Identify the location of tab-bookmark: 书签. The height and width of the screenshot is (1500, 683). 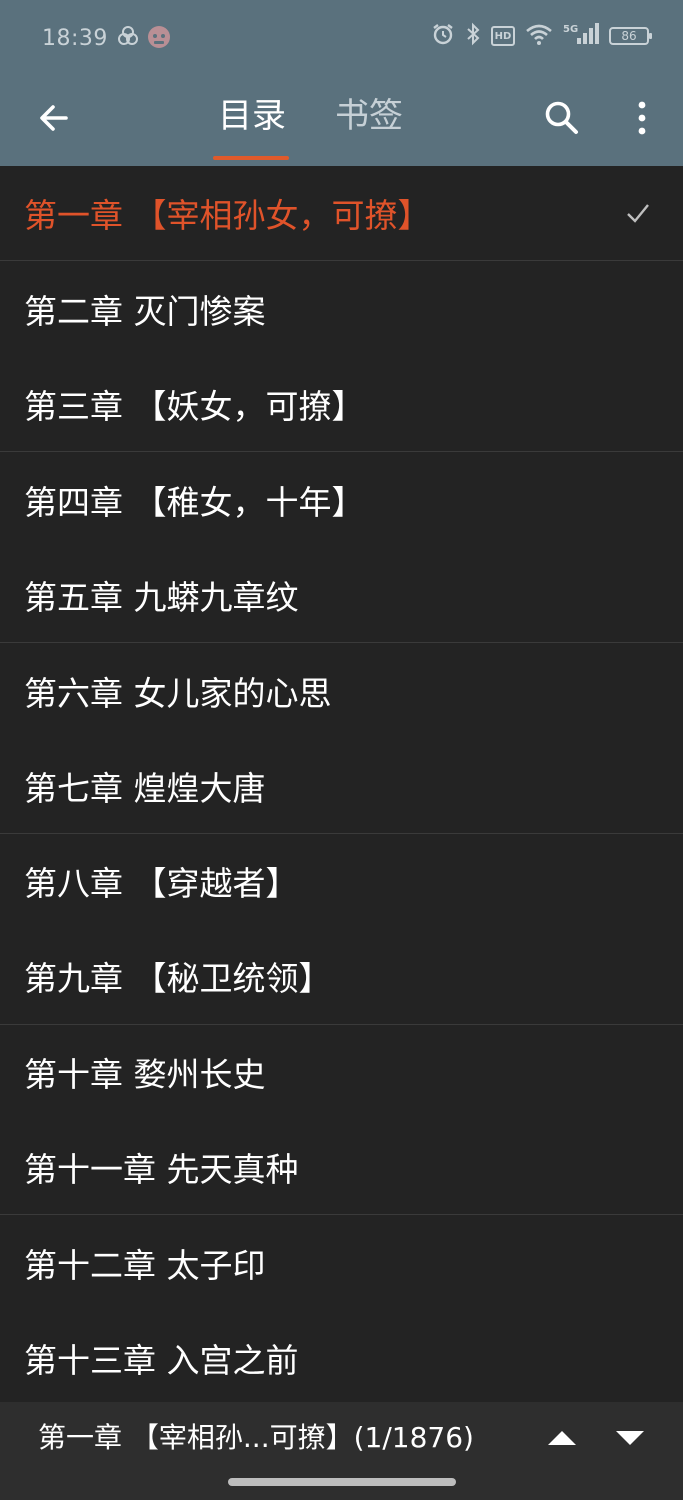
(369, 116).